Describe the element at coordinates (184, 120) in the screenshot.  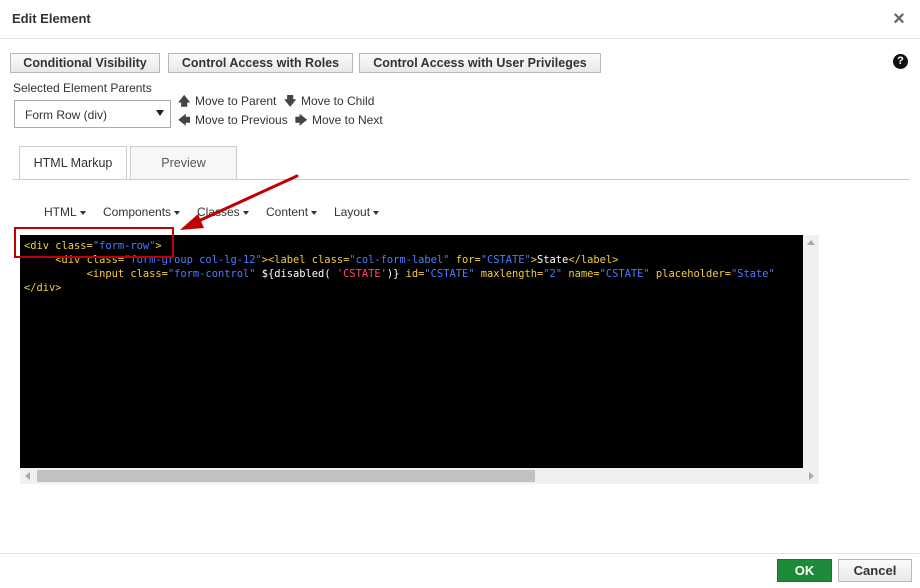
I see `arrow-left-icon: 🡄` at that location.